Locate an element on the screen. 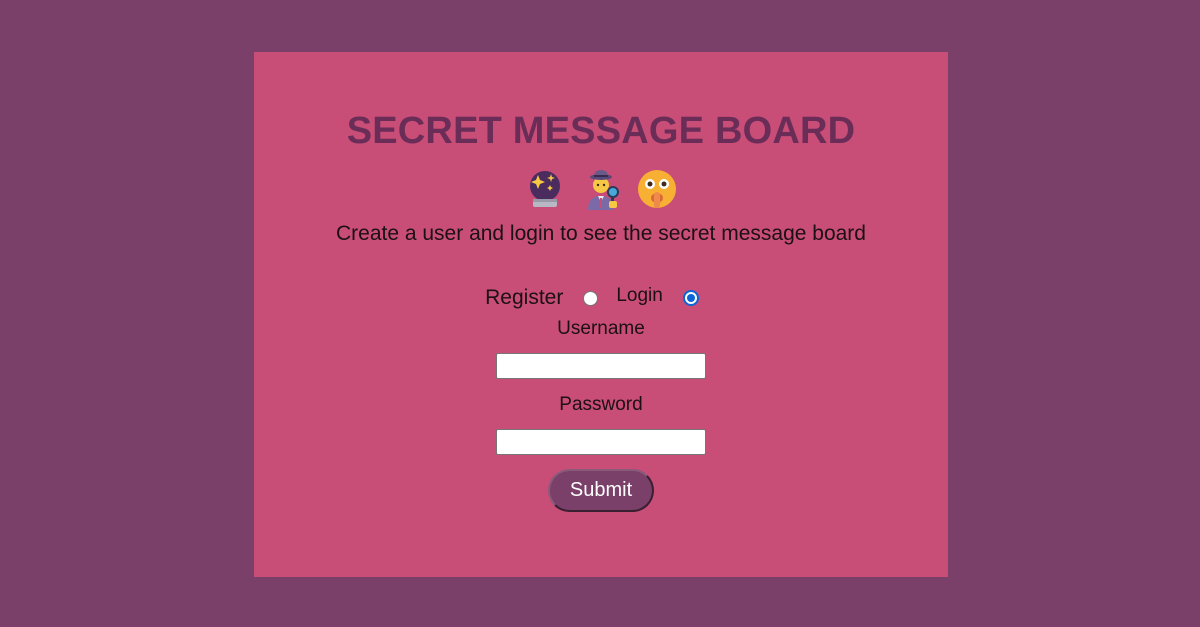 This screenshot has width=1200, height=627. password-input is located at coordinates (601, 442).